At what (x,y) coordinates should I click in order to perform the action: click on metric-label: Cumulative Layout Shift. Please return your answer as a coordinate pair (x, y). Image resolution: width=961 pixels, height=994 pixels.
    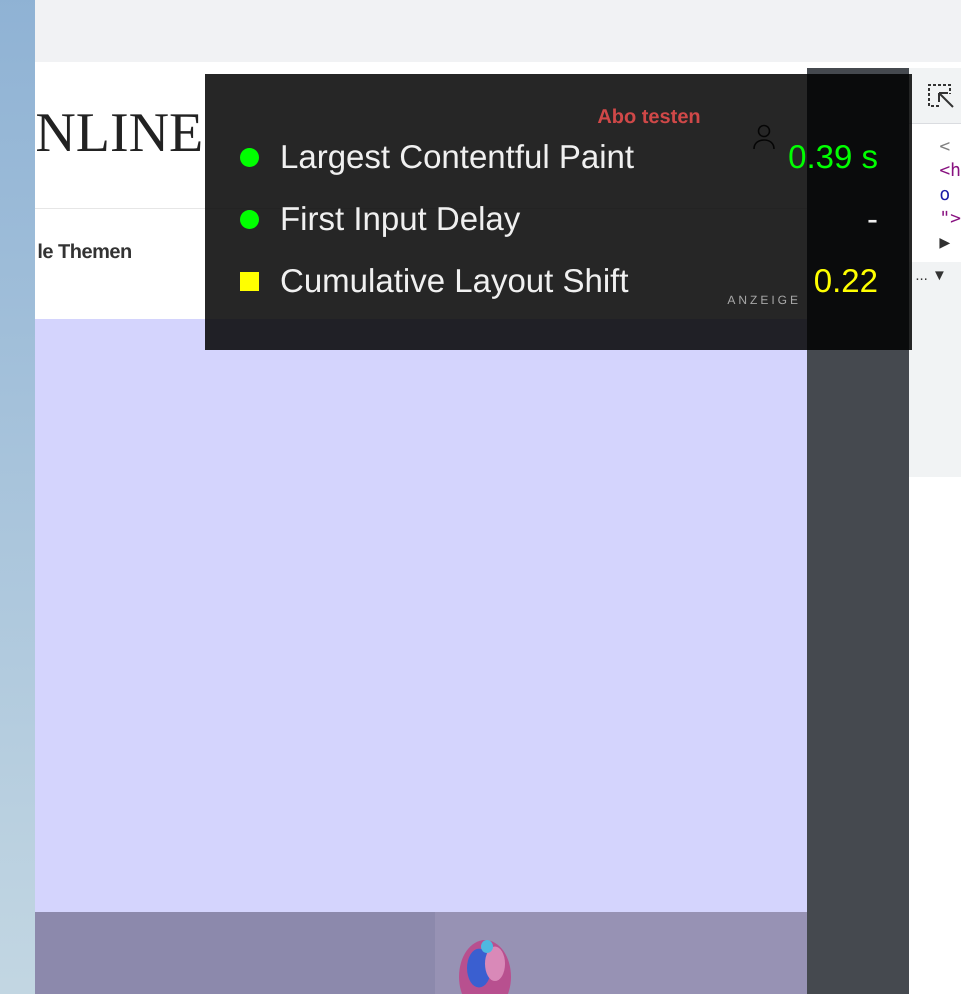
    Looking at the image, I should click on (454, 281).